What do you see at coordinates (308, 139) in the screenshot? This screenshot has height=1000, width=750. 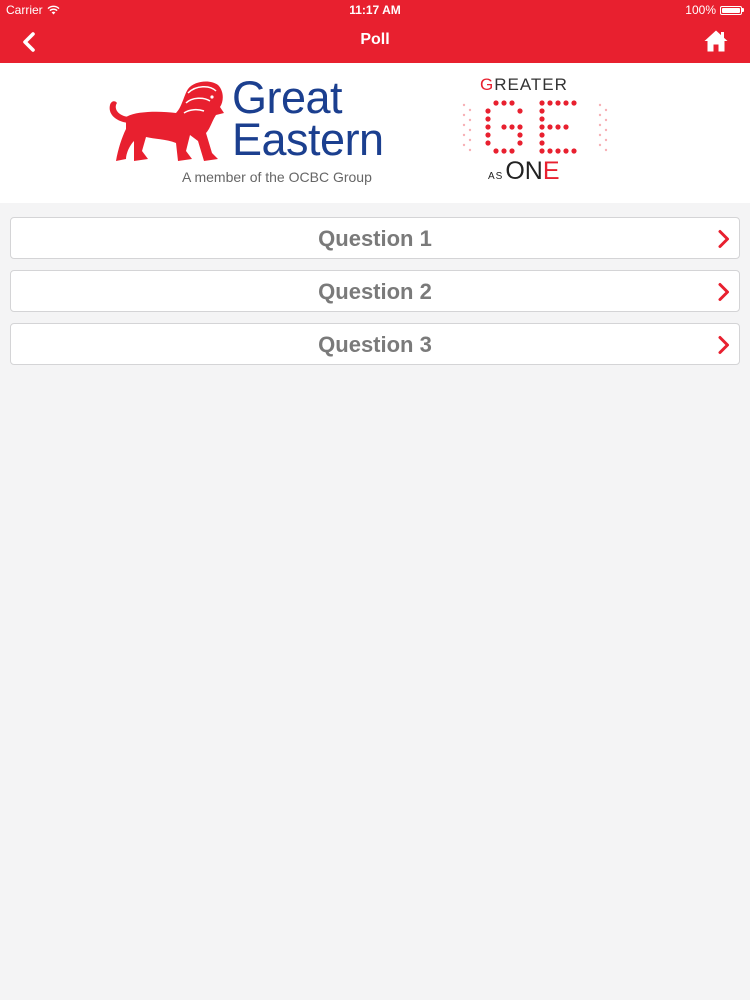 I see `wordmark-line2: Eastern` at bounding box center [308, 139].